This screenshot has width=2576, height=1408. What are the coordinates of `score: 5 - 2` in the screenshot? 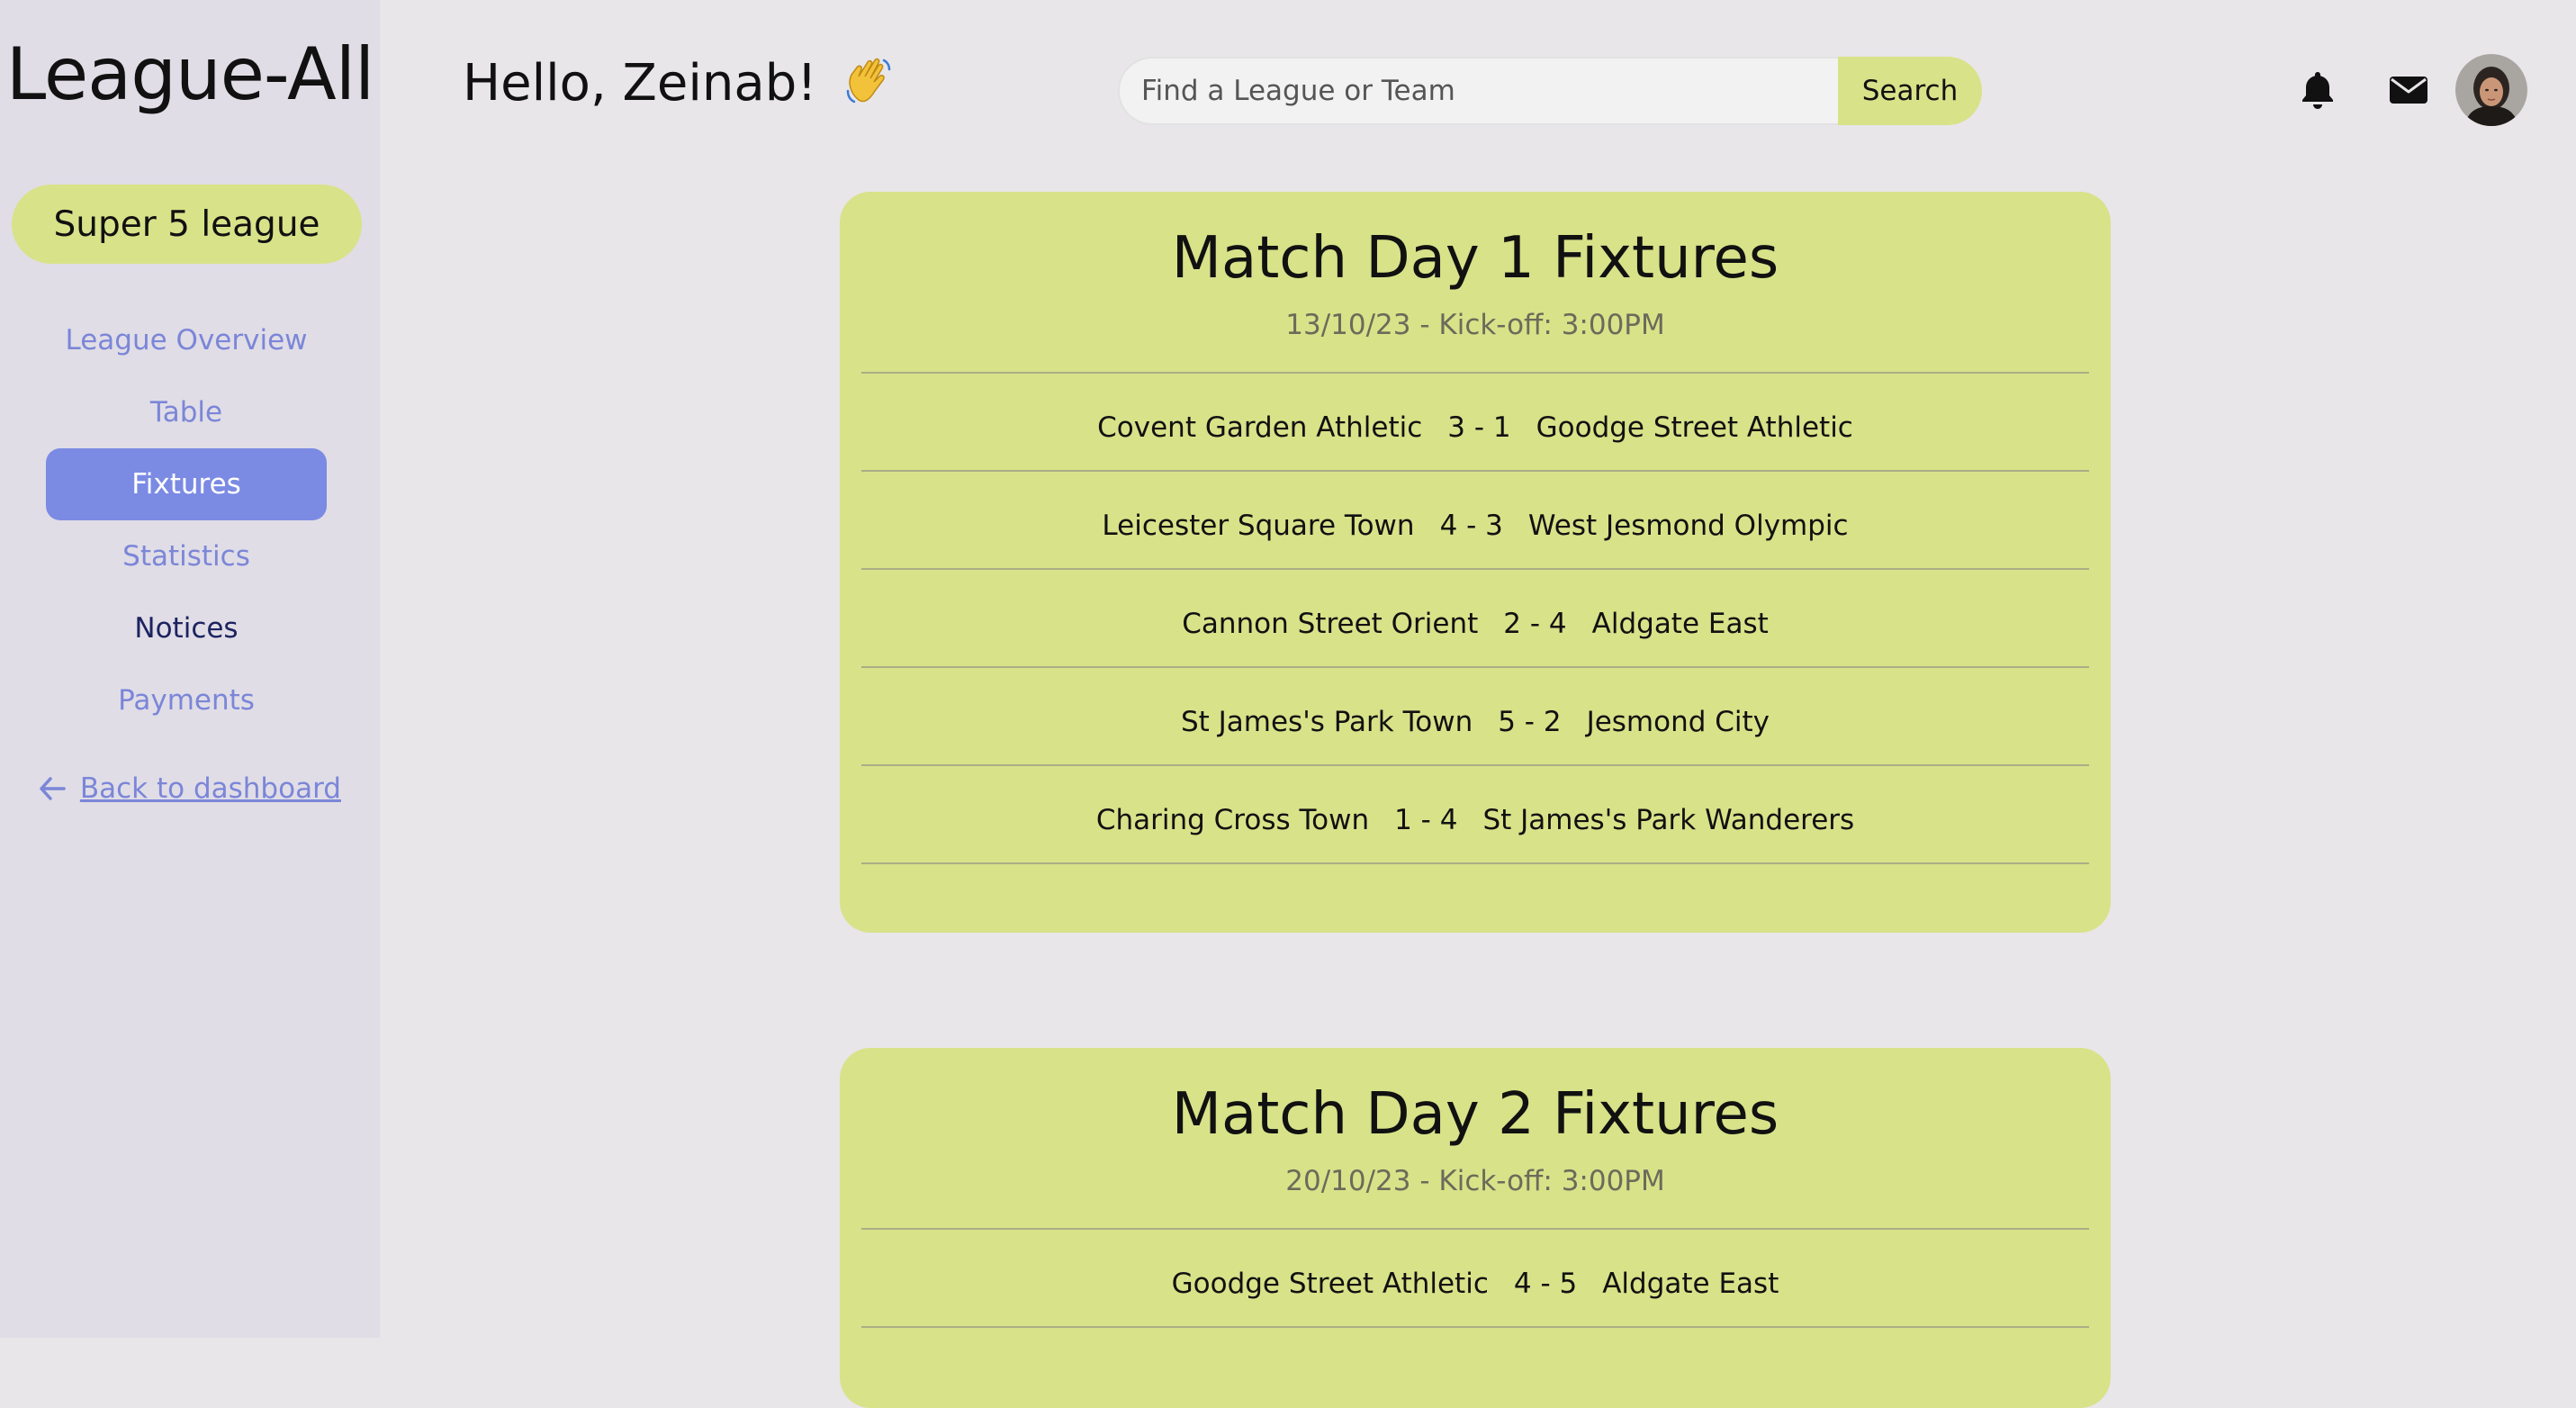 It's located at (1530, 721).